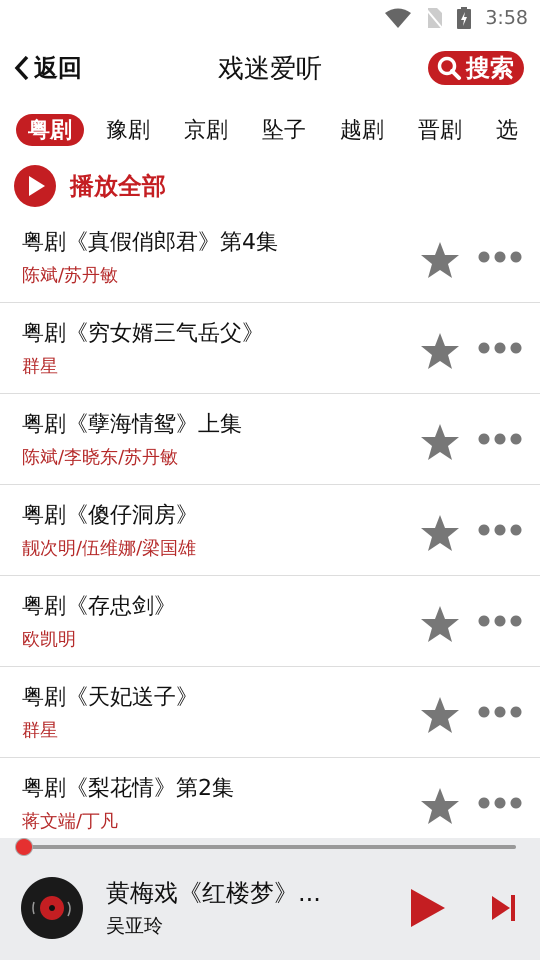  I want to click on track-artist: 蒋文端/丁凡, so click(70, 821).